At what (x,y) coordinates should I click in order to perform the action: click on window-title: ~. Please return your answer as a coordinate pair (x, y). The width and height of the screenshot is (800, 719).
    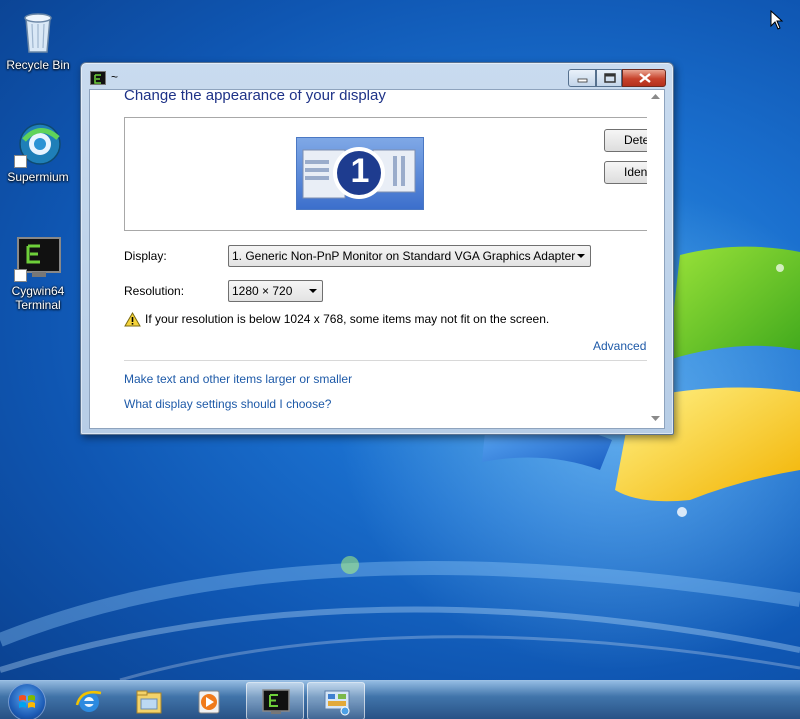
    Looking at the image, I should click on (115, 77).